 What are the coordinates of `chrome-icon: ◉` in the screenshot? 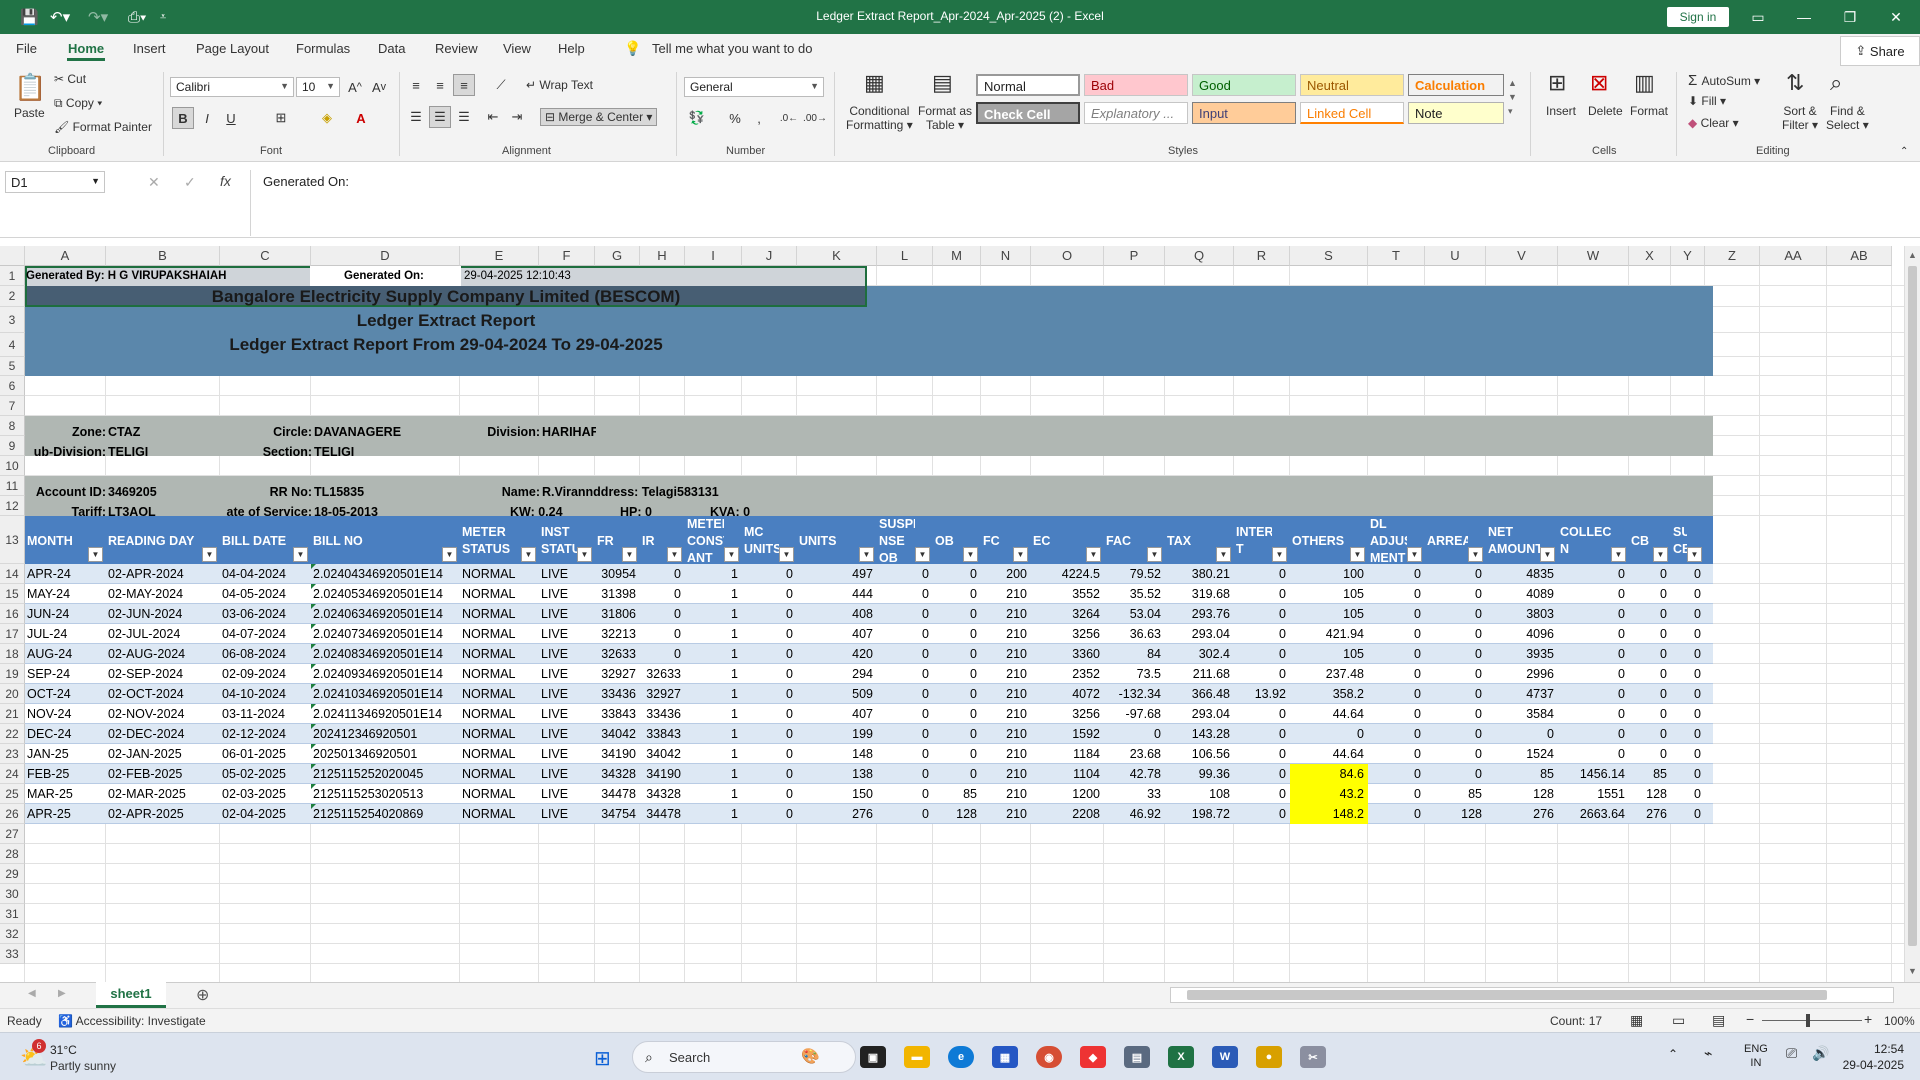 It's located at (1049, 1057).